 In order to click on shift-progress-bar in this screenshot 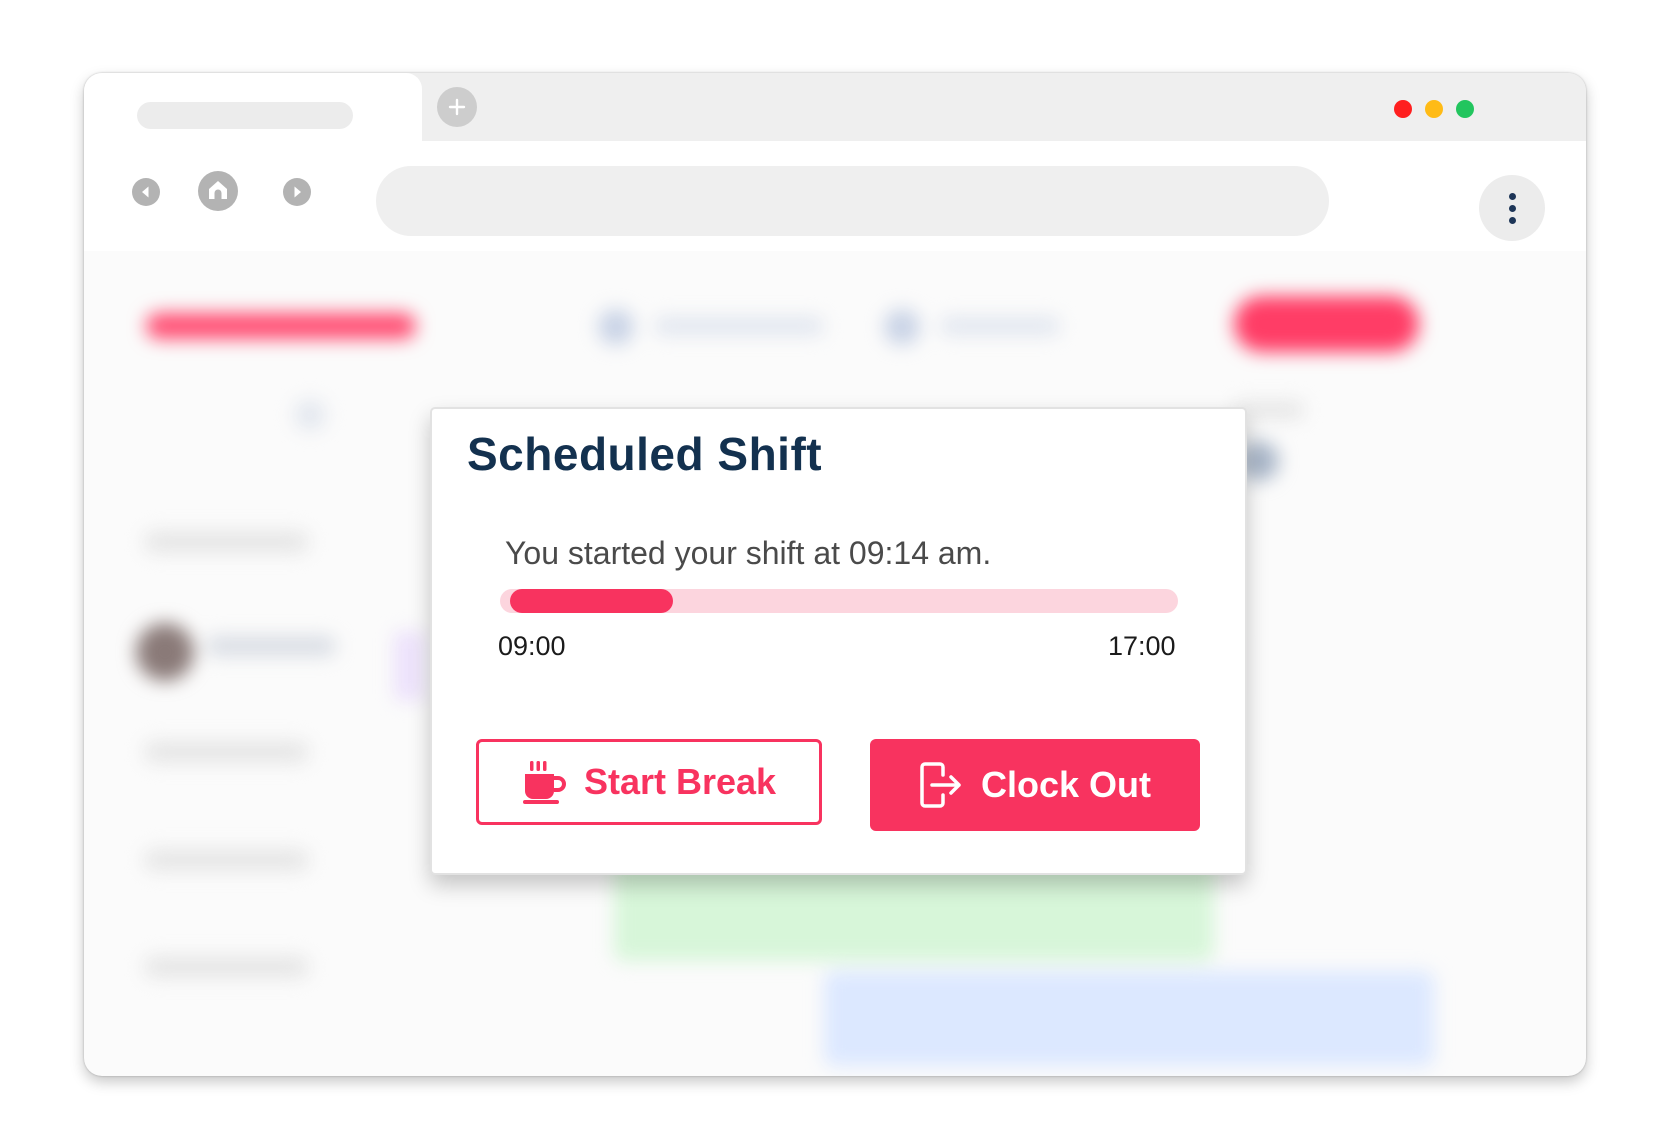, I will do `click(839, 601)`.